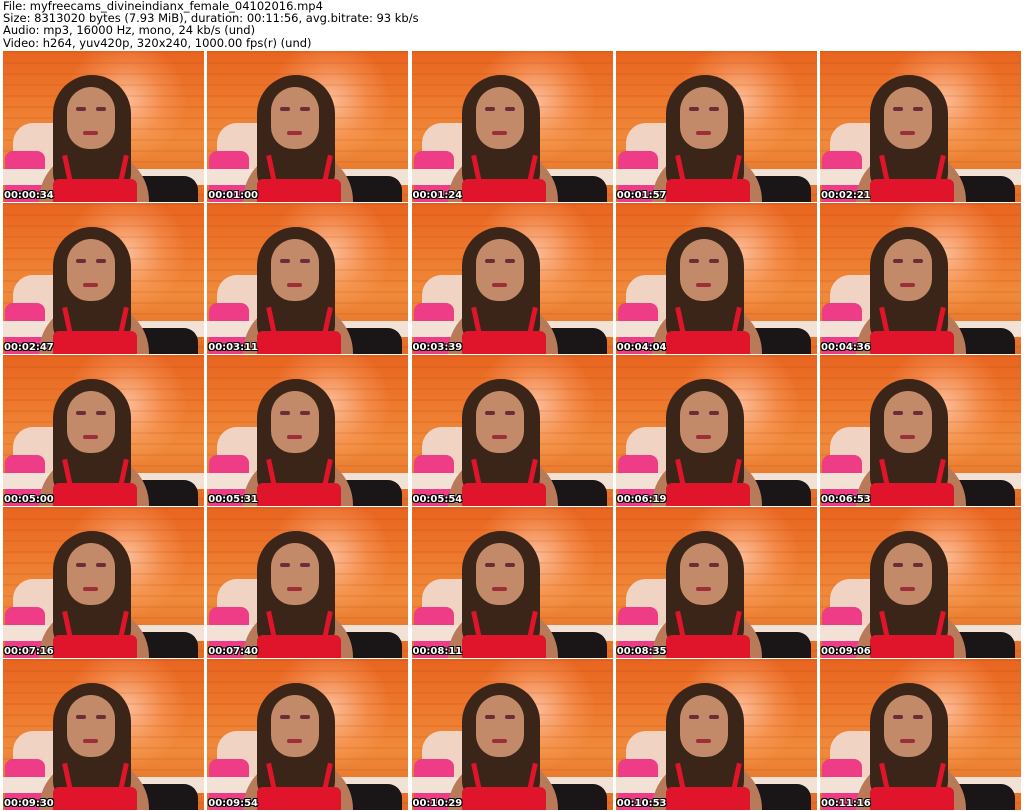 The image size is (1024, 811). Describe the element at coordinates (641, 499) in the screenshot. I see `thumbnail-timestamp: 00:06:19` at that location.